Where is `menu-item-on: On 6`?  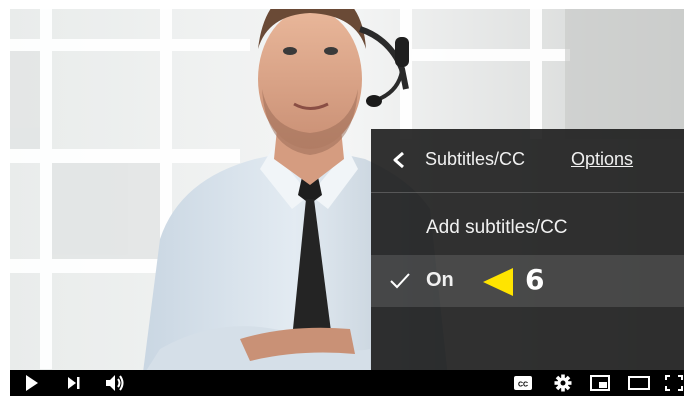
menu-item-on: On 6 is located at coordinates (527, 281).